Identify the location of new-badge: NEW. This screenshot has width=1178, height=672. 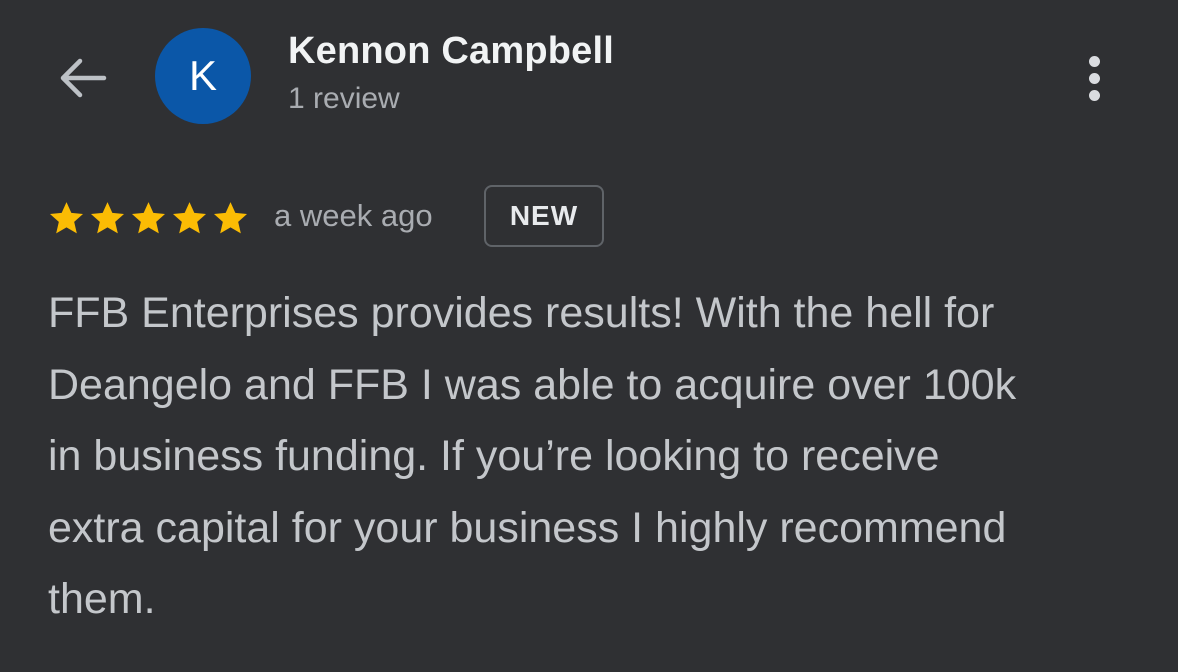
(544, 216).